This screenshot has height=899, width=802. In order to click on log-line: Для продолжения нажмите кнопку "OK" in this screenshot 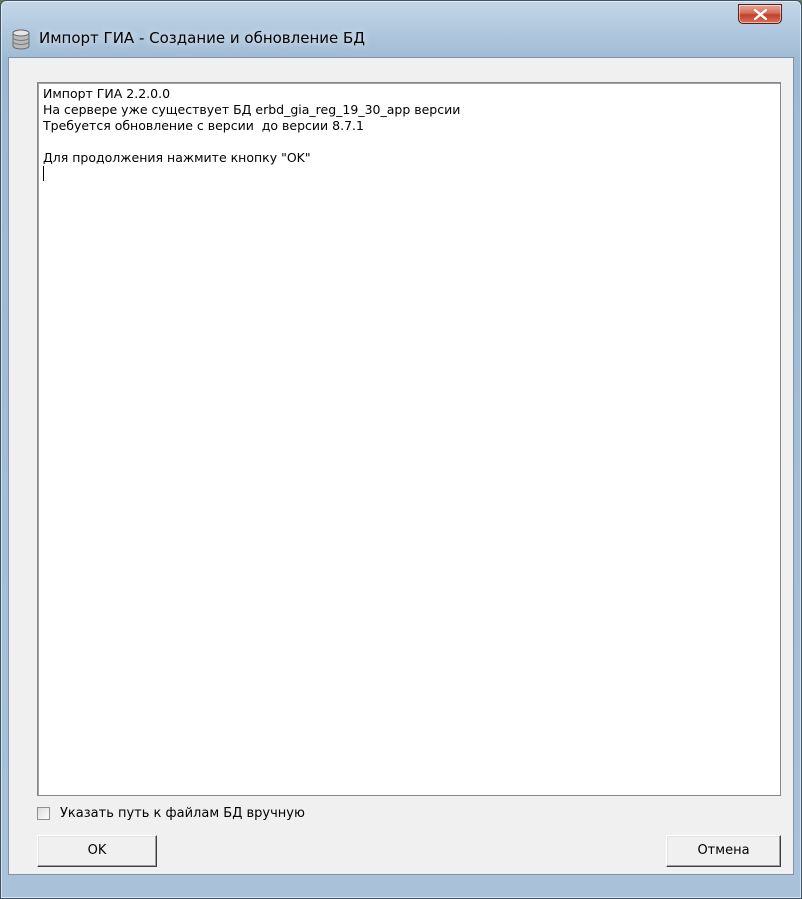, I will do `click(177, 157)`.